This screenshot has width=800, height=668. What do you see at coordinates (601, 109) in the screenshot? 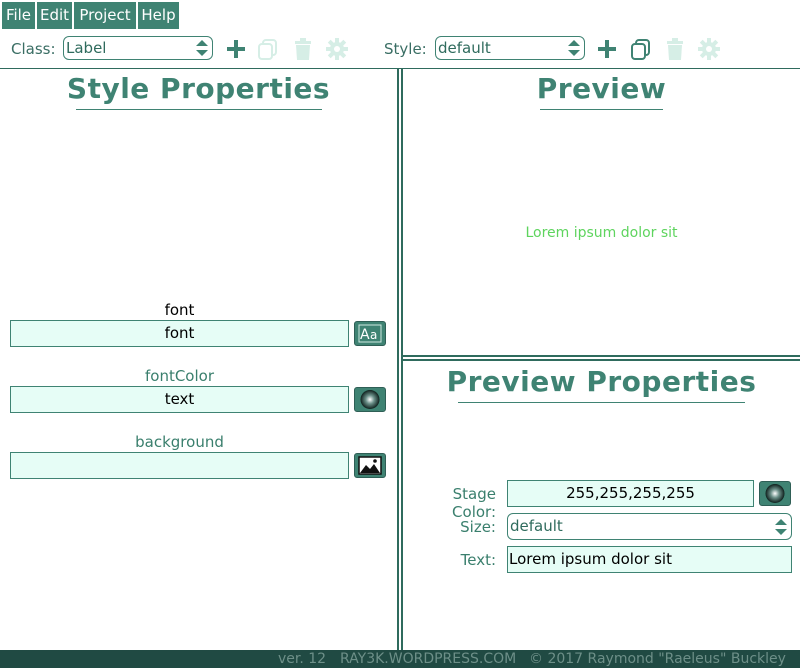
I see `preview-underline` at bounding box center [601, 109].